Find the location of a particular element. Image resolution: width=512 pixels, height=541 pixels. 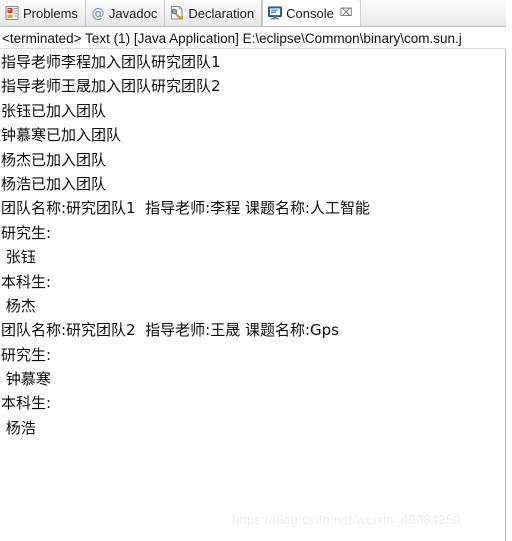

console-line: 团队名称:研究团队2 指导老师:王晟 课题名称:Gps is located at coordinates (170, 330).